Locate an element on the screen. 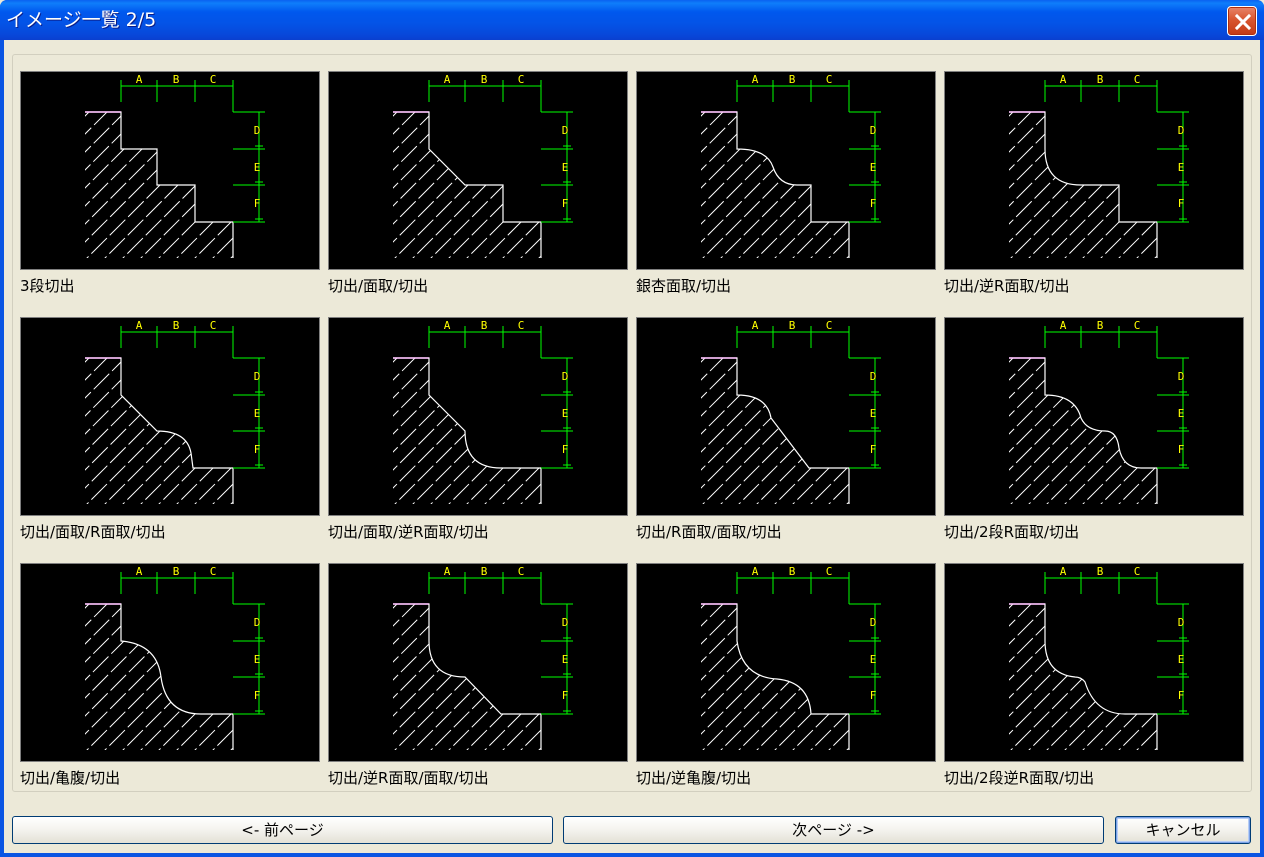  thumbnail-caption: 切出/逆R面取/切出 is located at coordinates (1007, 286).